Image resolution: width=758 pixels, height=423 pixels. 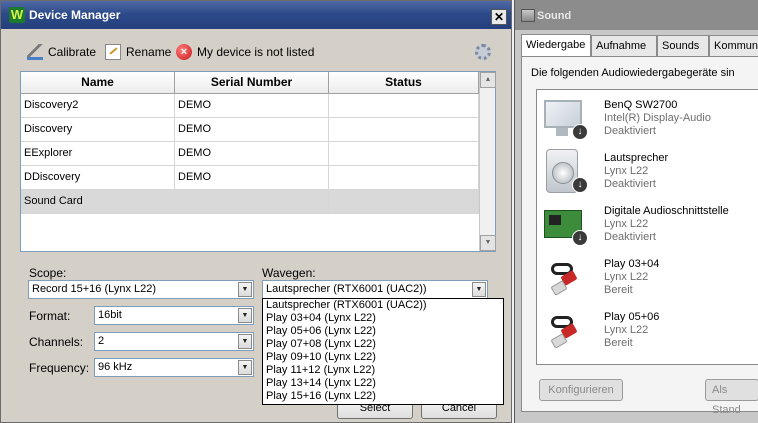 What do you see at coordinates (346, 289) in the screenshot?
I see `wavegen-value: Lautsprecher (RTX6001 (UAC2))` at bounding box center [346, 289].